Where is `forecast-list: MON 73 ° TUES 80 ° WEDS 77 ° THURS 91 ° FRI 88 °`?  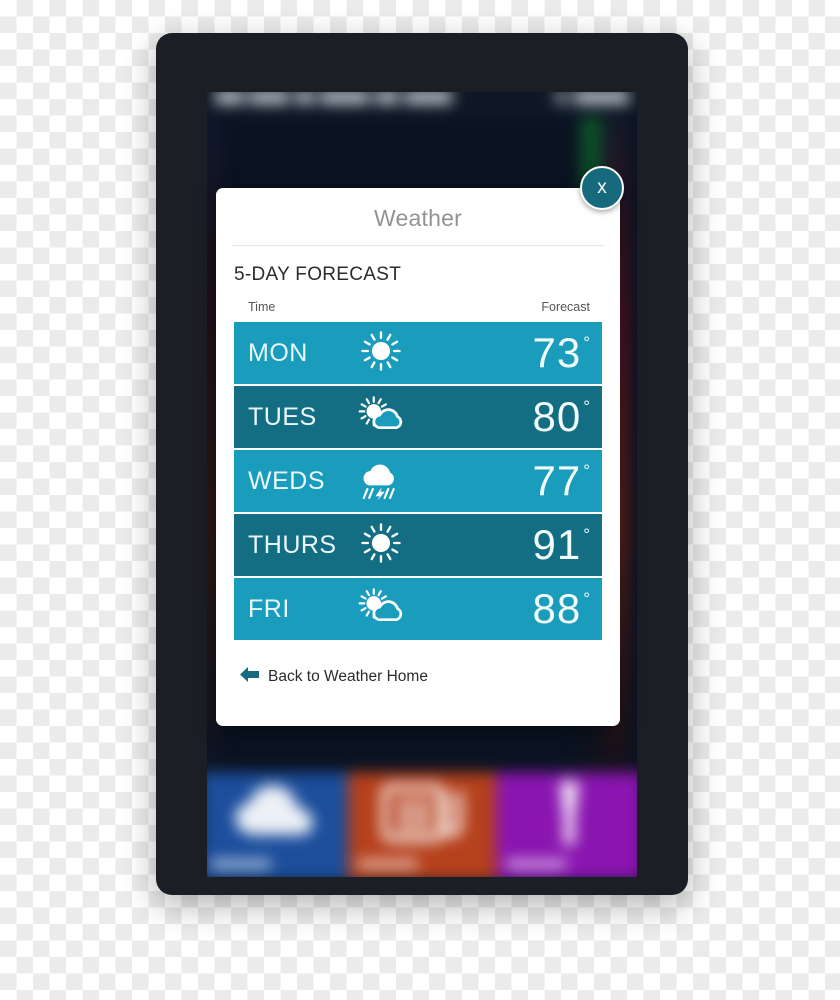
forecast-list: MON 73 ° TUES 80 ° WEDS 77 ° THURS 91 ° FRI 88 ° is located at coordinates (418, 481).